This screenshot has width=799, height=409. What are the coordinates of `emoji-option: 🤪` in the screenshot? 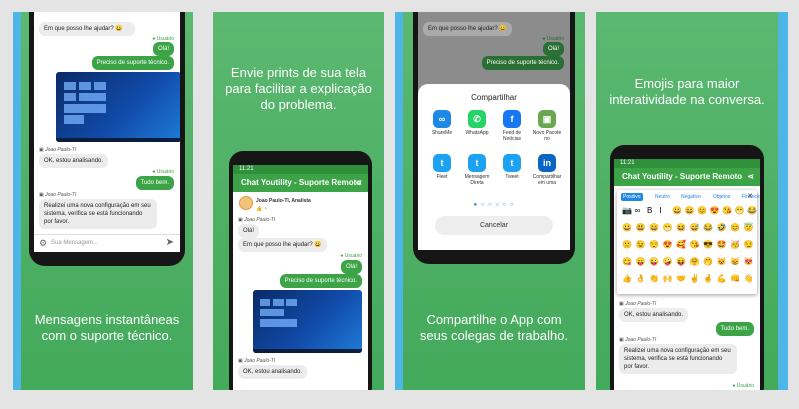 It's located at (668, 262).